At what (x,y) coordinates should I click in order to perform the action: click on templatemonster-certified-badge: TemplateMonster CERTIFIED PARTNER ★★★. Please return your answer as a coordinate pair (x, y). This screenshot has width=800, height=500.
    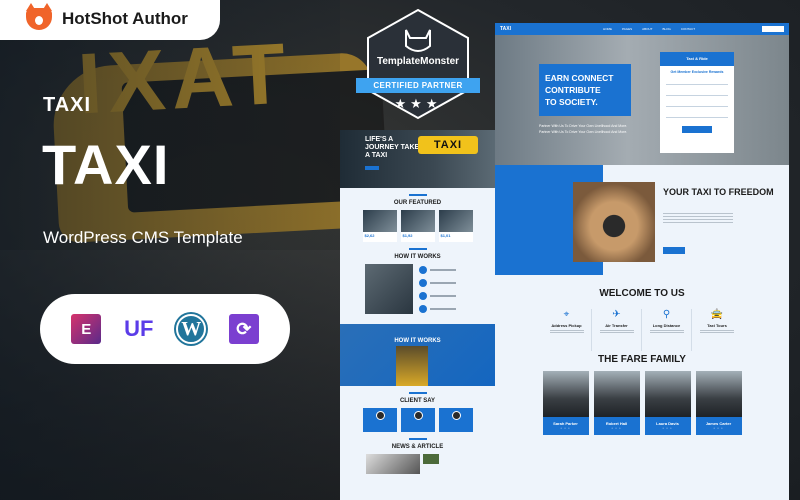
    Looking at the image, I should click on (418, 64).